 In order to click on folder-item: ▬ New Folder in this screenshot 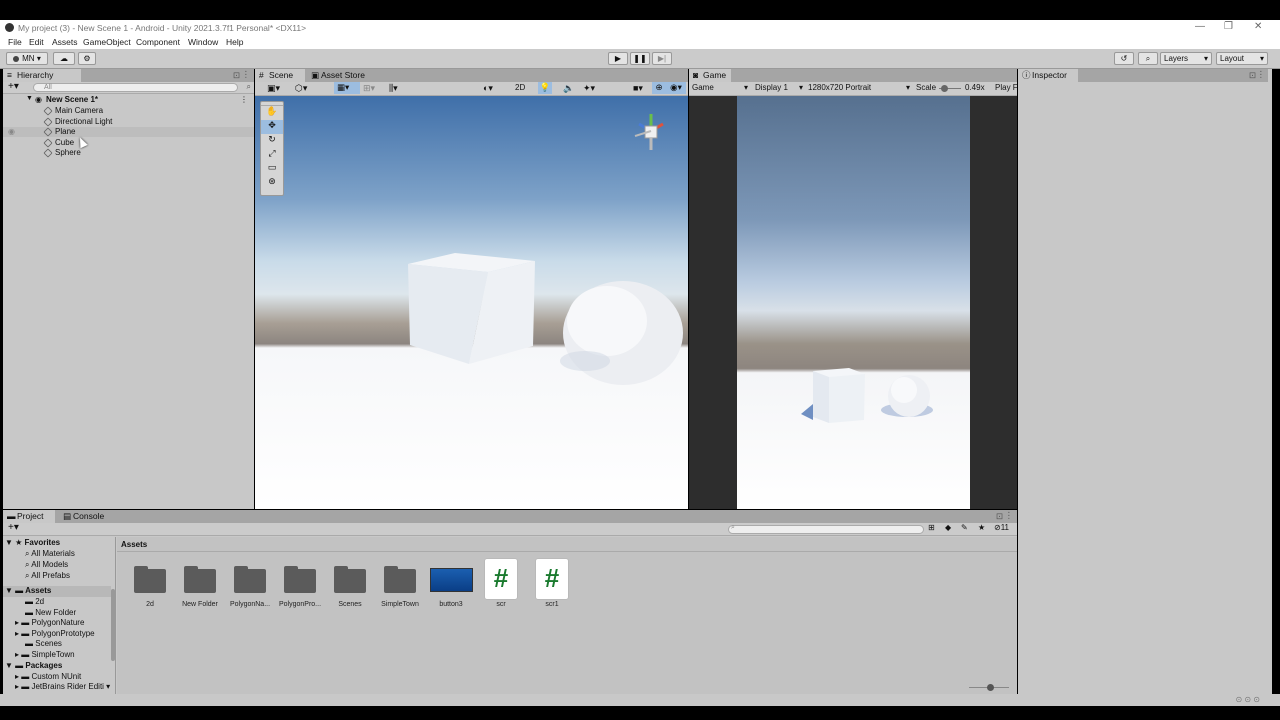, I will do `click(50, 612)`.